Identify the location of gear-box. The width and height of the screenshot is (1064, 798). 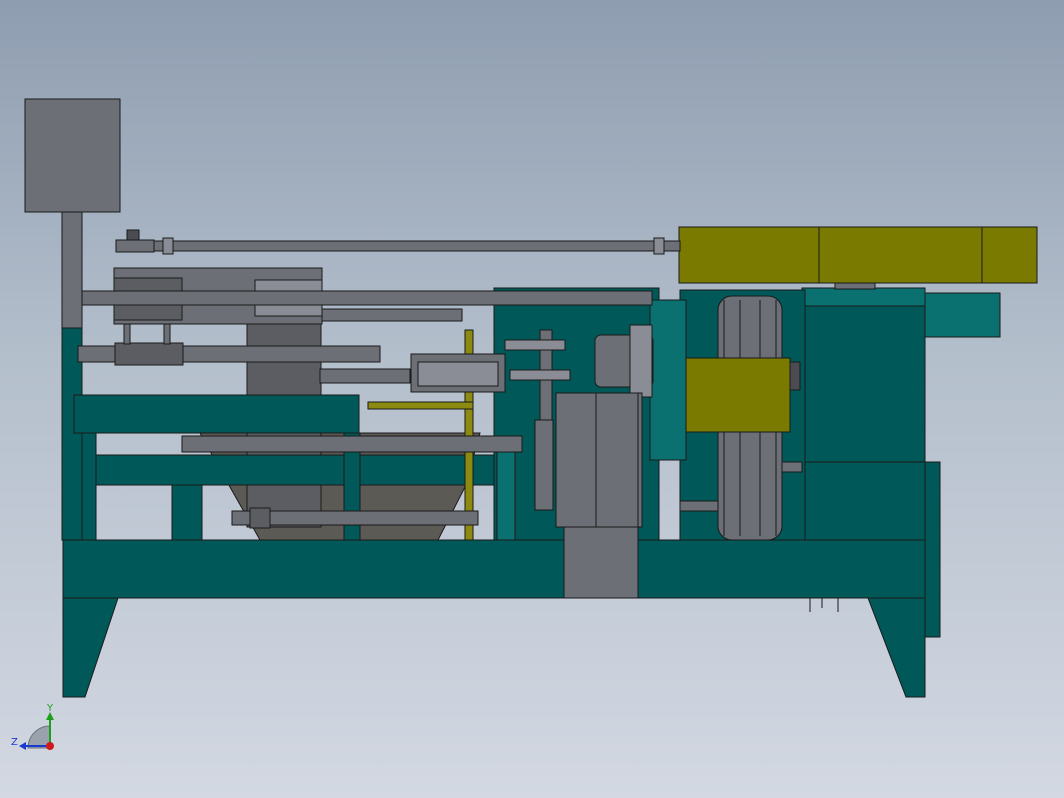
(737, 395).